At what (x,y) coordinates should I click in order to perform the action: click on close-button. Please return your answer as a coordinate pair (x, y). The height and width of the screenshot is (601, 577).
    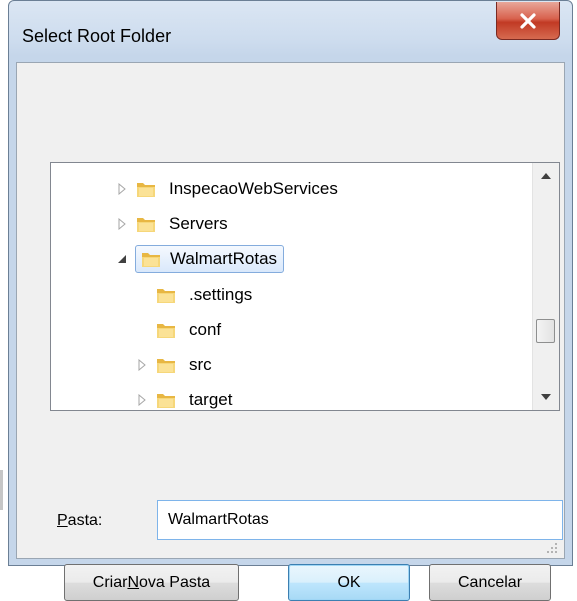
    Looking at the image, I should click on (528, 21).